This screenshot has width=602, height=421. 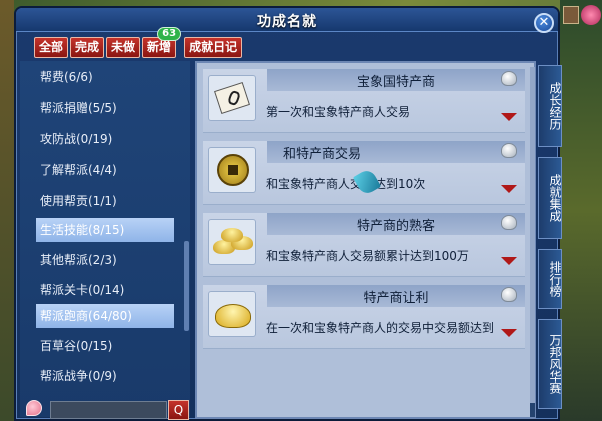 I want to click on scrollbar-thumb, so click(x=532, y=410).